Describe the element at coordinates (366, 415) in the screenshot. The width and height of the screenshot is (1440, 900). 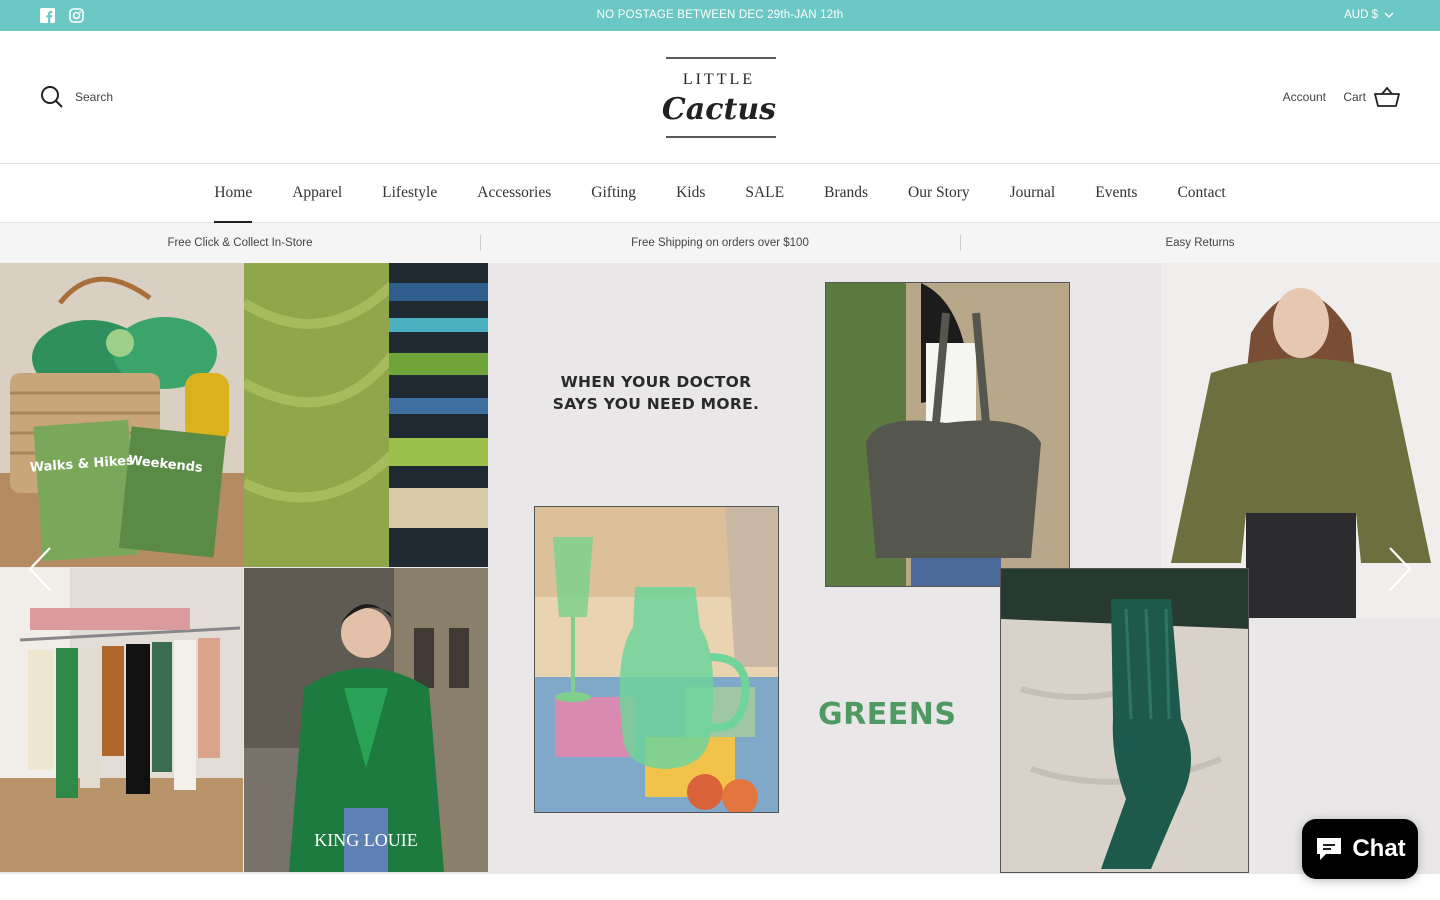
I see `hero-image-knitwear` at that location.